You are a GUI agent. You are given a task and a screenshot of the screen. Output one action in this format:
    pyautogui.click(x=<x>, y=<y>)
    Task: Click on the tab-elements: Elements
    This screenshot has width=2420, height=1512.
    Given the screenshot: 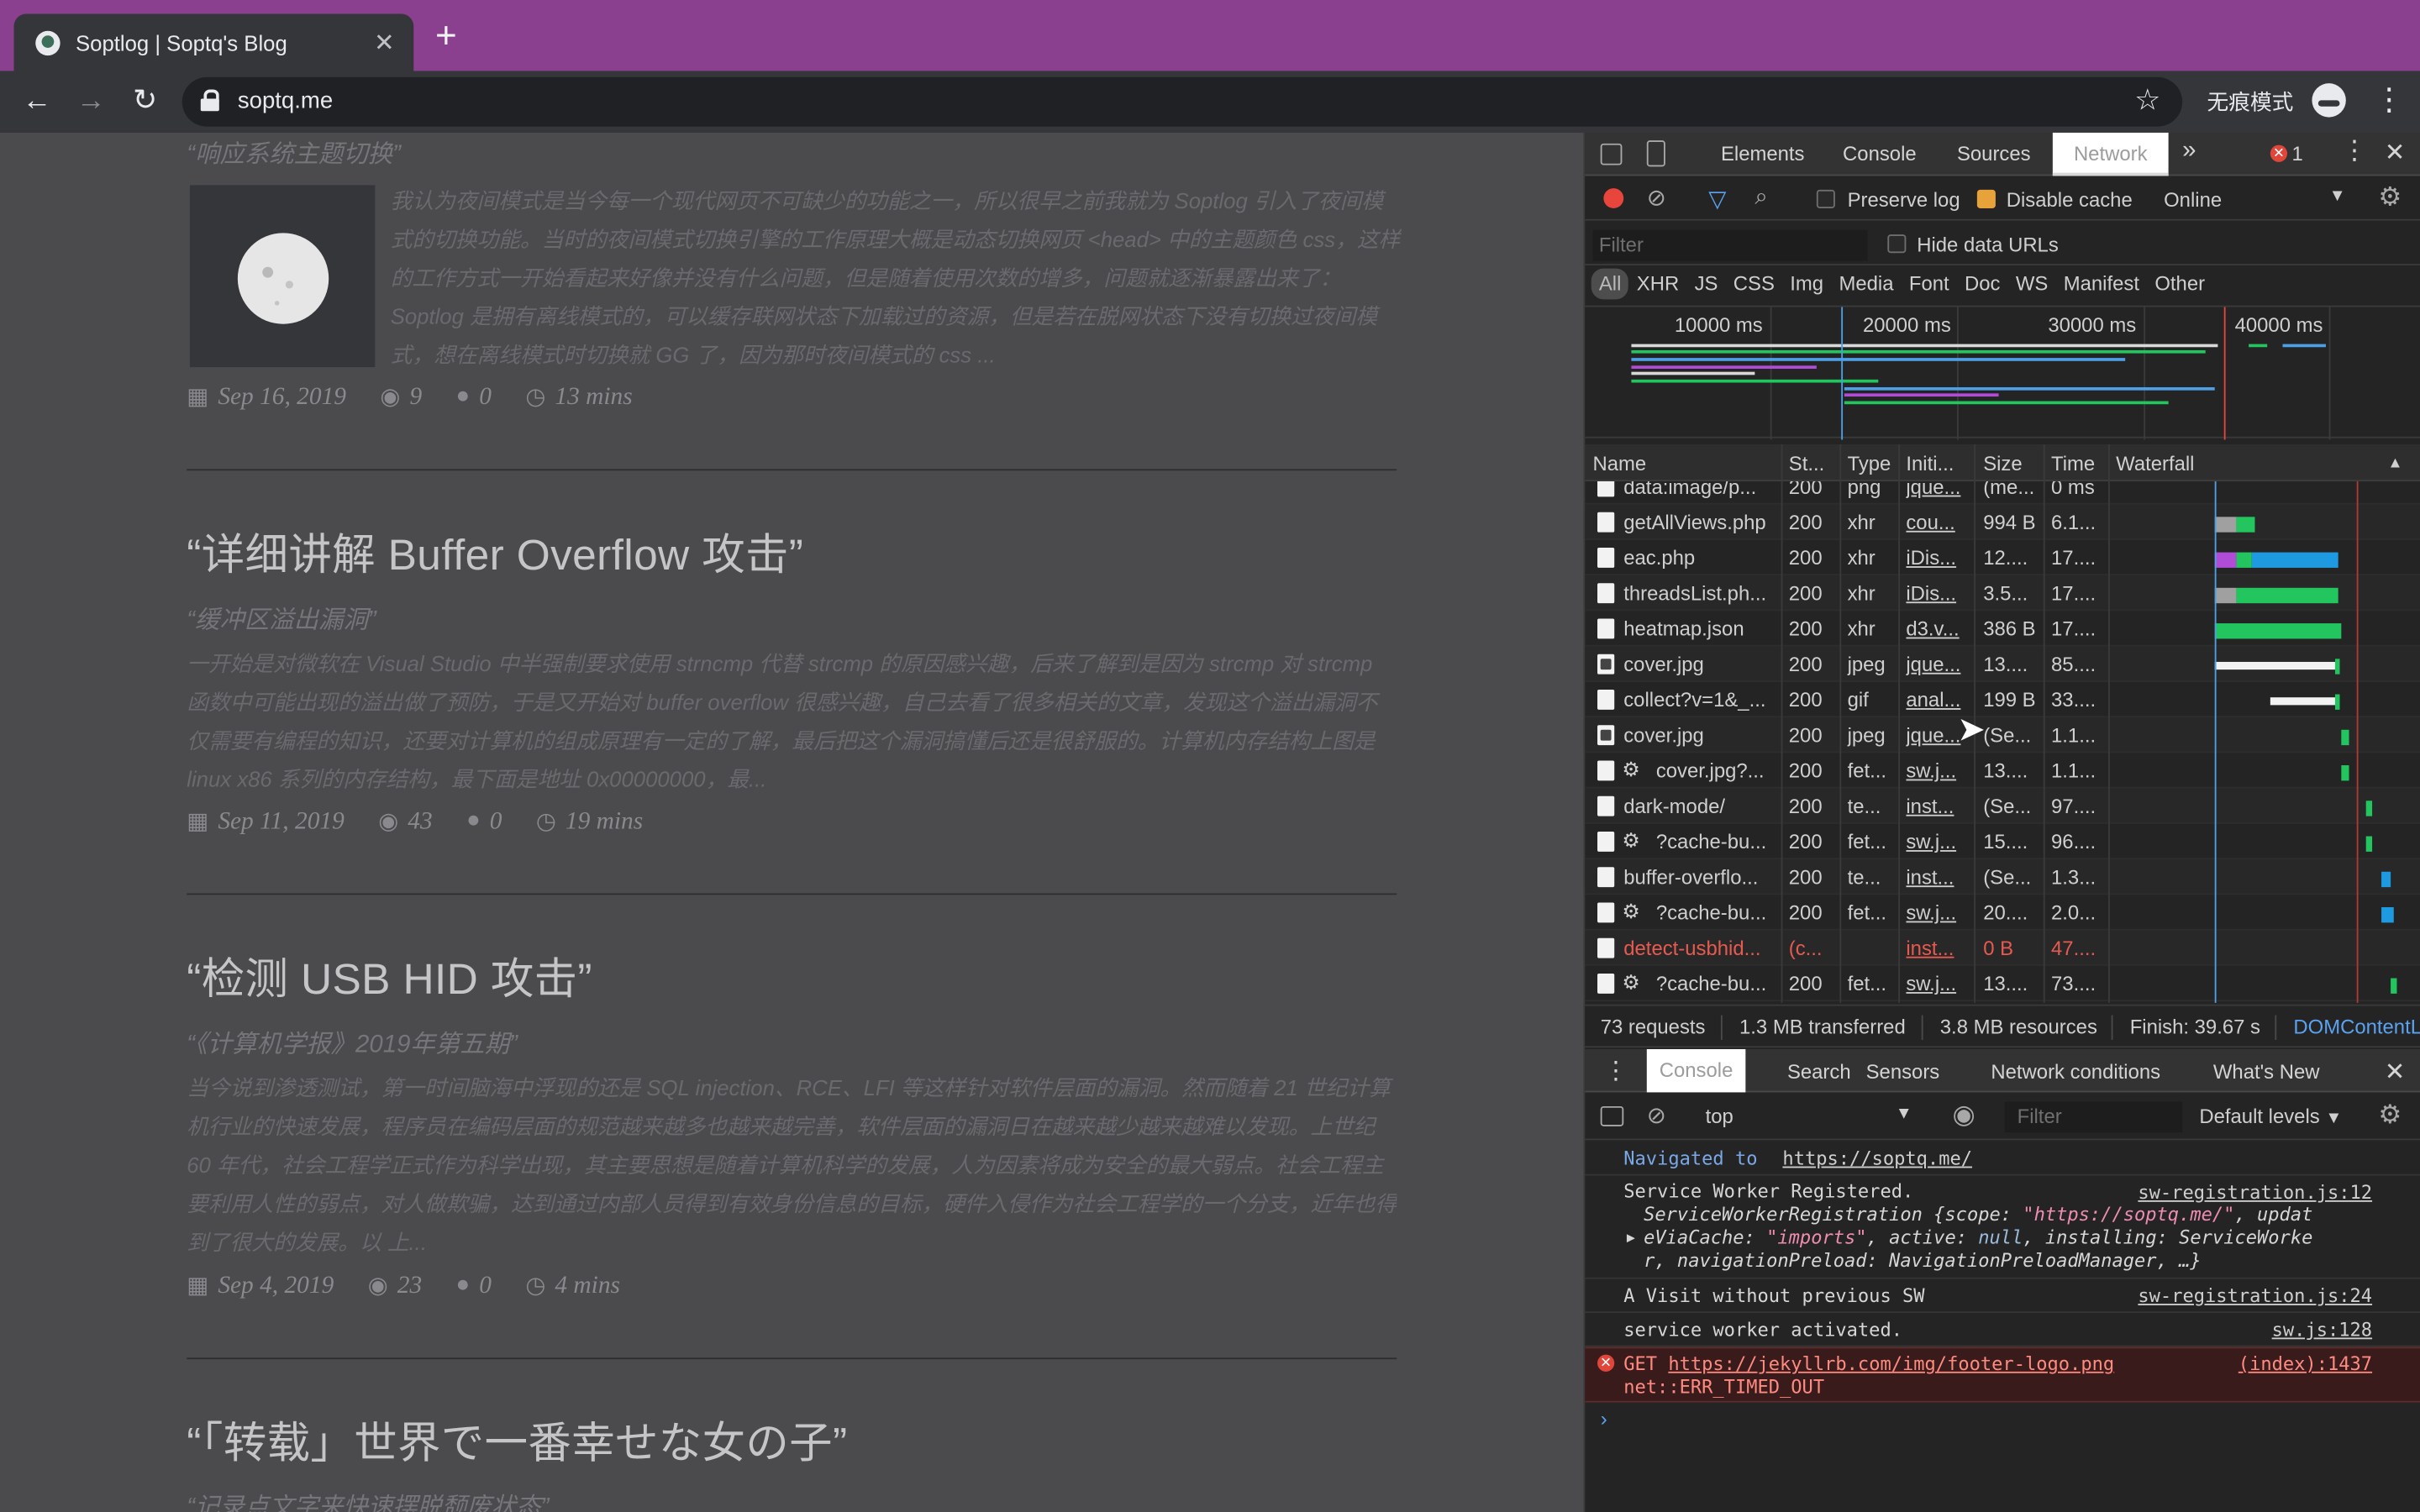 What is the action you would take?
    pyautogui.click(x=1763, y=153)
    